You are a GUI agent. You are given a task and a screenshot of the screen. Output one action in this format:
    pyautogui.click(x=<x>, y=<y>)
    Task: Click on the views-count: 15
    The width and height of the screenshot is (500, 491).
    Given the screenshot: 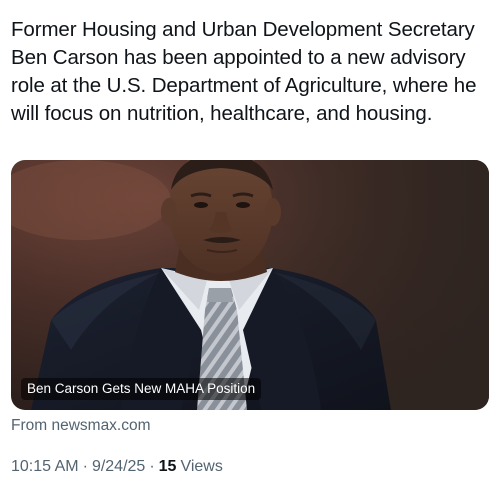 What is the action you would take?
    pyautogui.click(x=168, y=467)
    